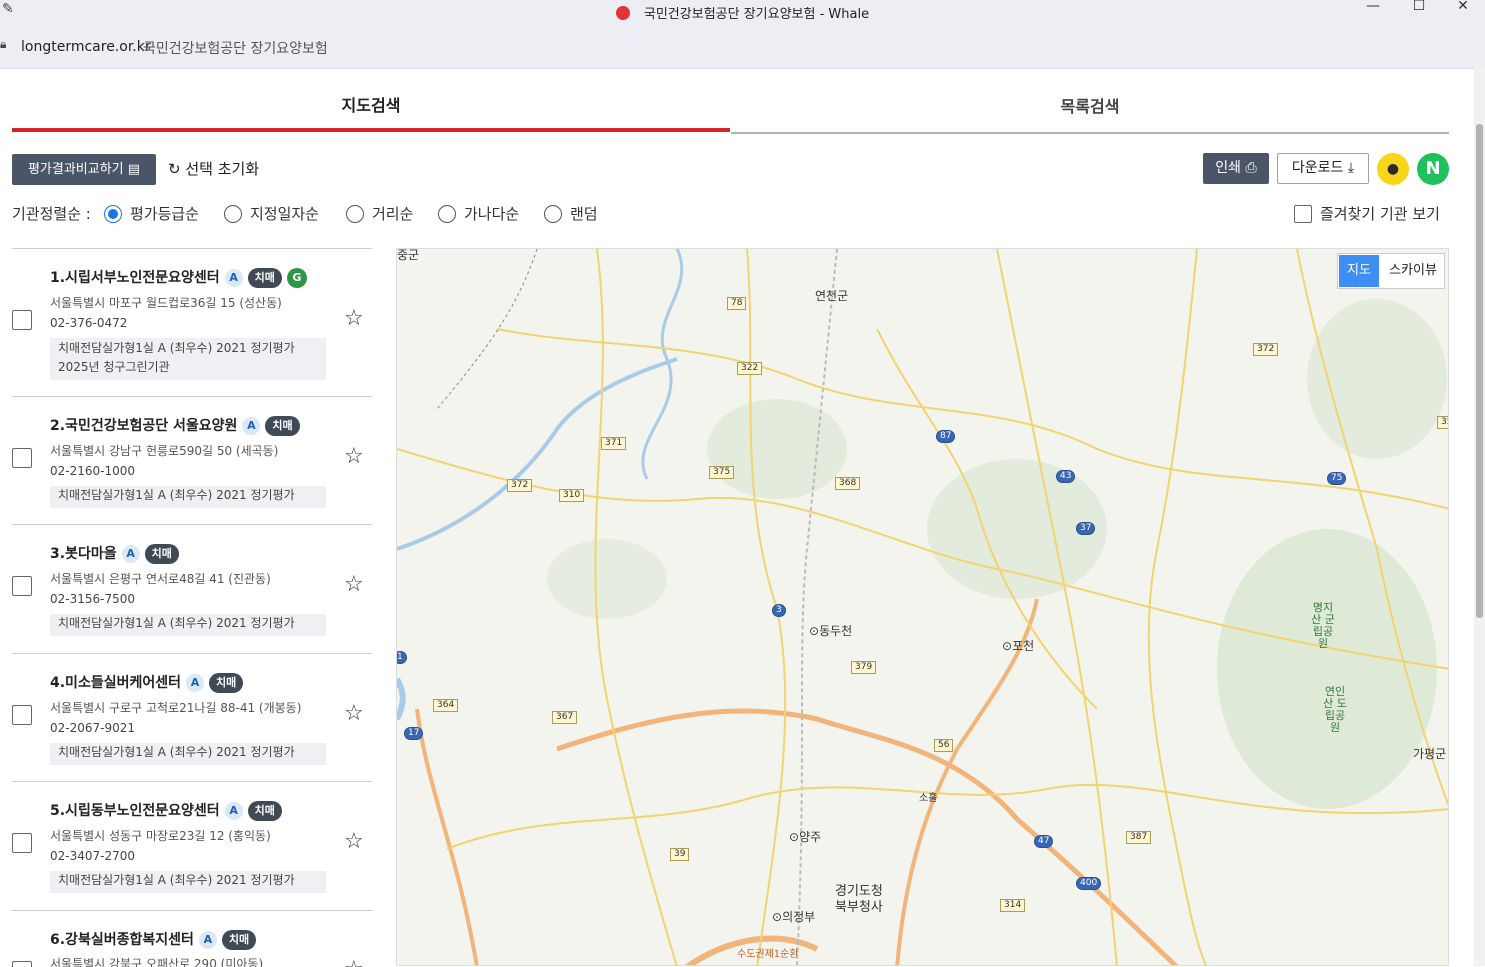 Image resolution: width=1485 pixels, height=967 pixels. Describe the element at coordinates (520, 485) in the screenshot. I see `route-shield: 372` at that location.